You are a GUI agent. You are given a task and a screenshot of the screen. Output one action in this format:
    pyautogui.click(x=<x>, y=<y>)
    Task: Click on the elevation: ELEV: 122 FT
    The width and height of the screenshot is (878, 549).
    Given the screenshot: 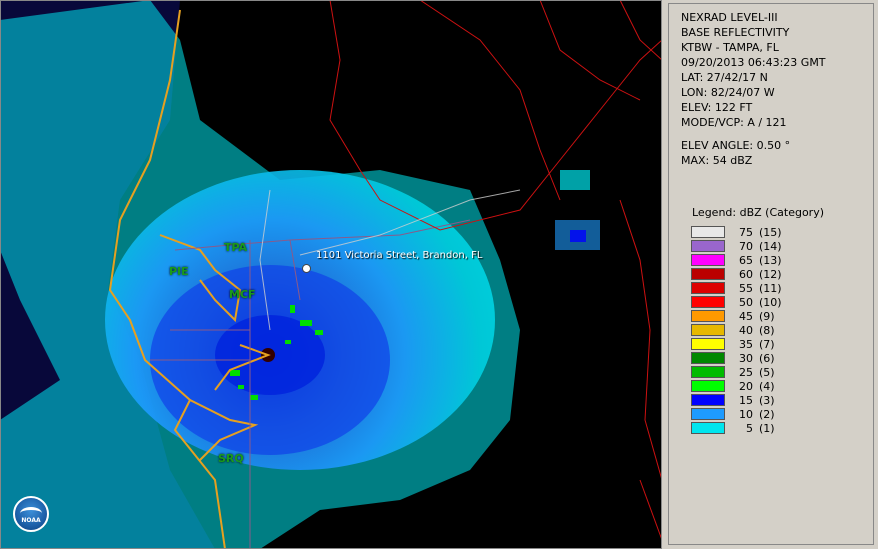 What is the action you would take?
    pyautogui.click(x=717, y=107)
    